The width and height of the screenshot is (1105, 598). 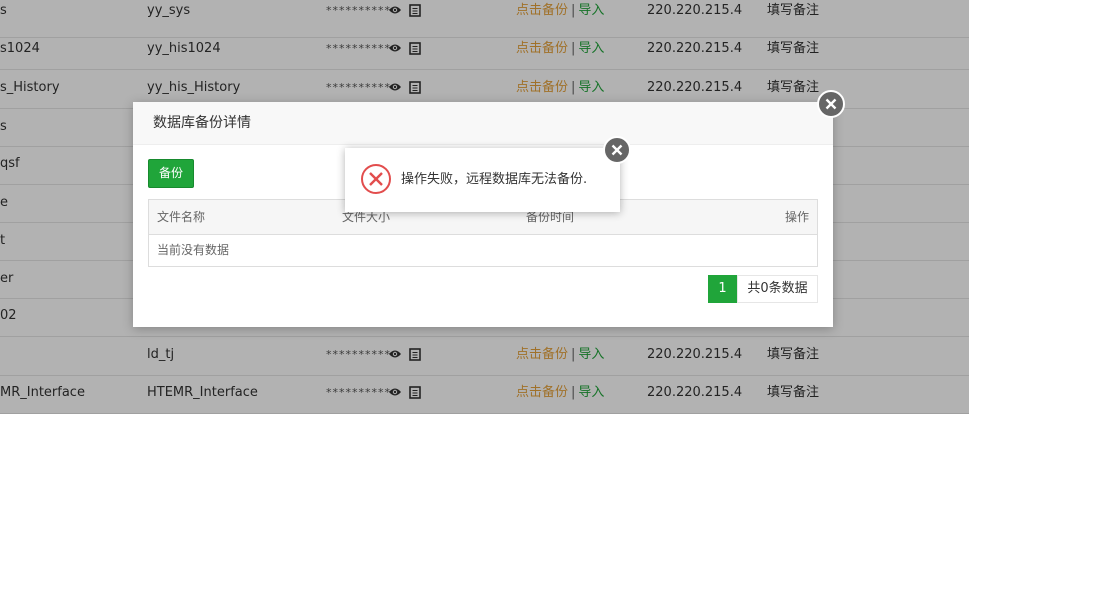 I want to click on toast-close-button, so click(x=617, y=150).